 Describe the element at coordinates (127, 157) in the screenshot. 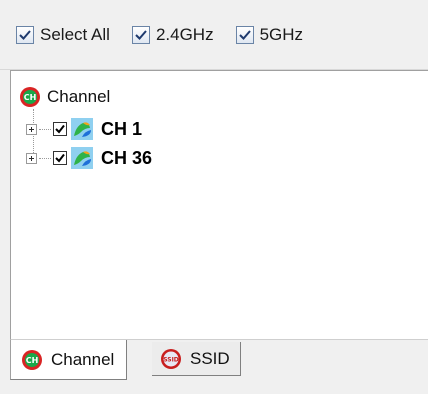

I see `tree-node-label: CH 36` at that location.